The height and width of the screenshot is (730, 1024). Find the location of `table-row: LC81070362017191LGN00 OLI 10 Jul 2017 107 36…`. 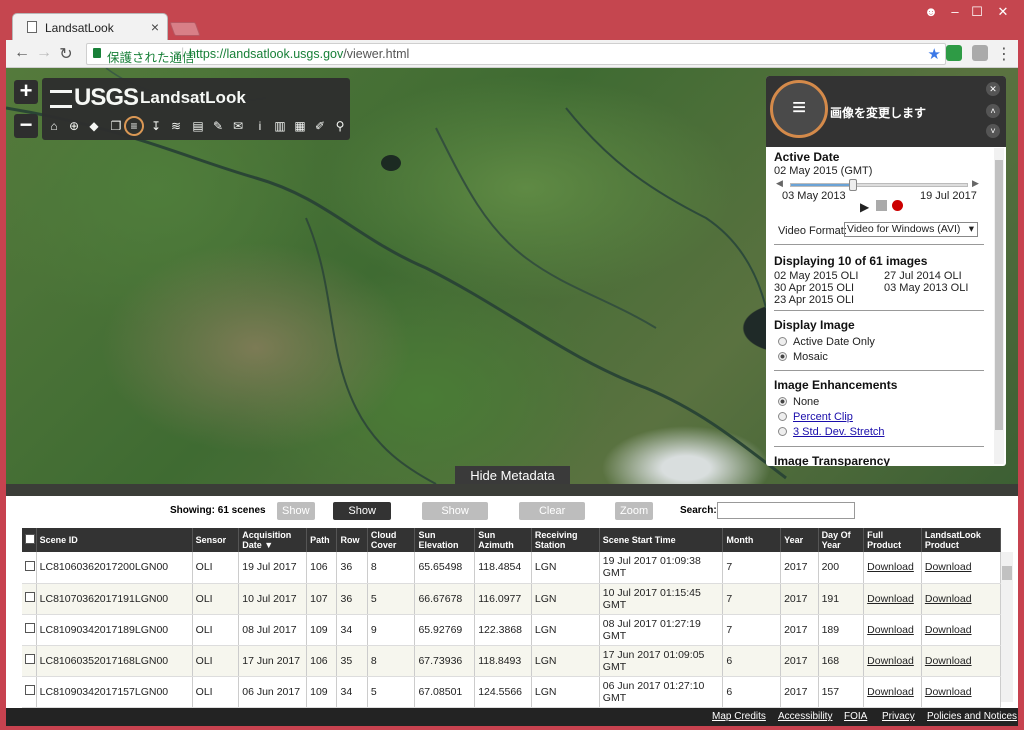

table-row: LC81070362017191LGN00 OLI 10 Jul 2017 107 36… is located at coordinates (512, 599).